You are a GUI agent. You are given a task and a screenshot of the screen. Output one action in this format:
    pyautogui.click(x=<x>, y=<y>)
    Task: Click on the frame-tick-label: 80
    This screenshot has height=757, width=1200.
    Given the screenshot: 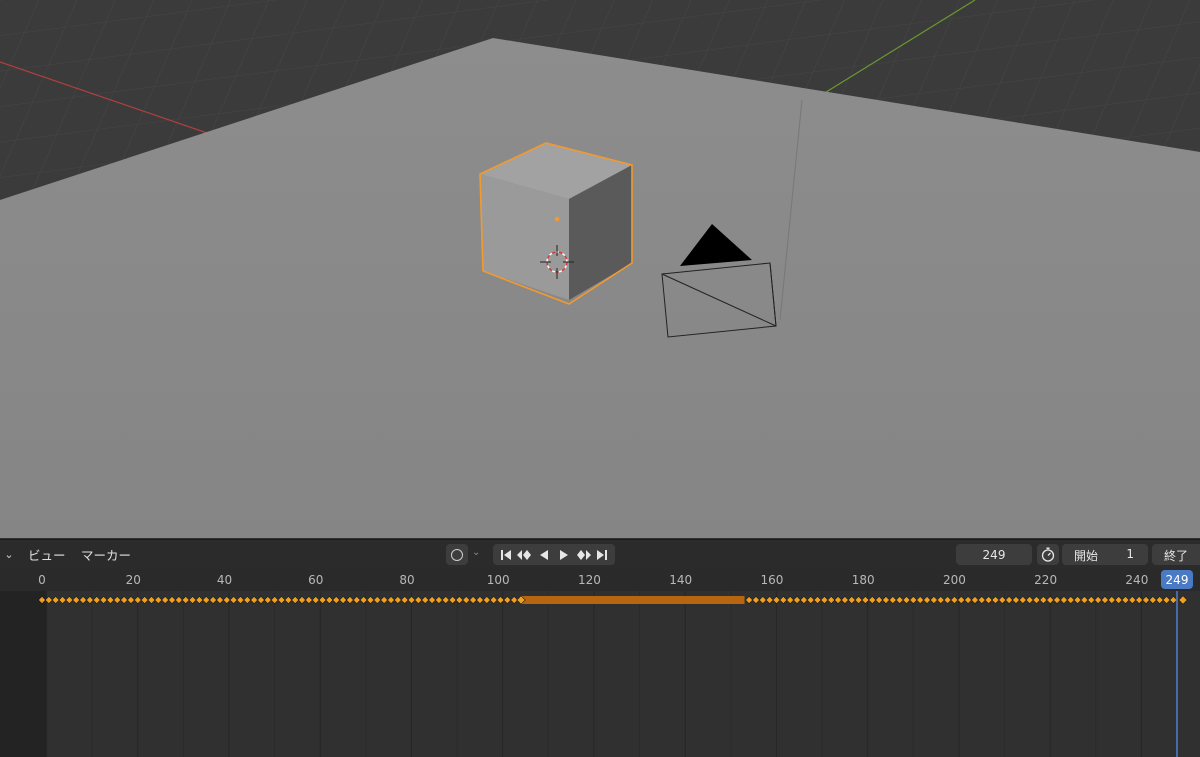 What is the action you would take?
    pyautogui.click(x=406, y=580)
    